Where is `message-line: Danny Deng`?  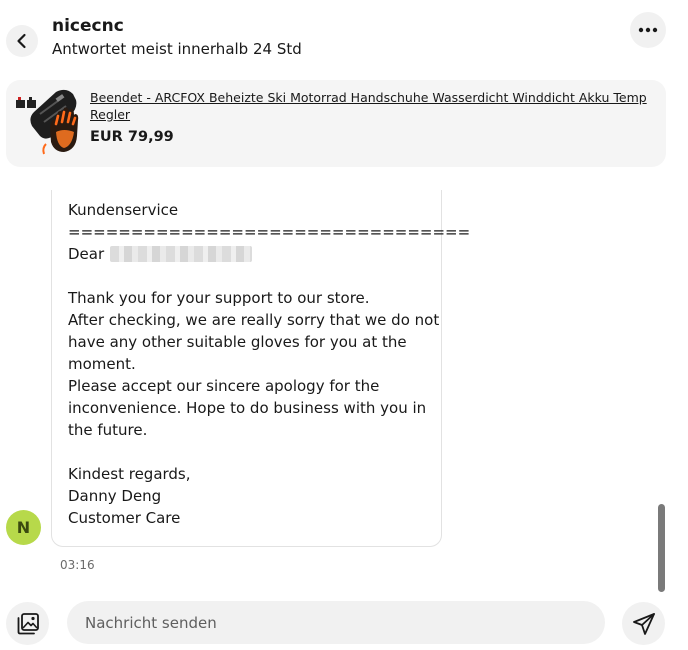
message-line: Danny Deng is located at coordinates (115, 496).